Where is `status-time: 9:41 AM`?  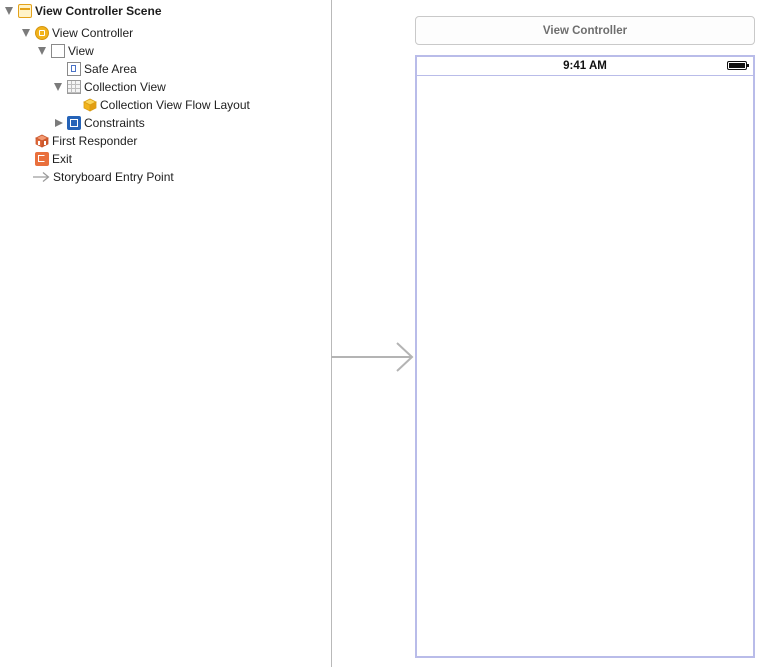
status-time: 9:41 AM is located at coordinates (585, 66).